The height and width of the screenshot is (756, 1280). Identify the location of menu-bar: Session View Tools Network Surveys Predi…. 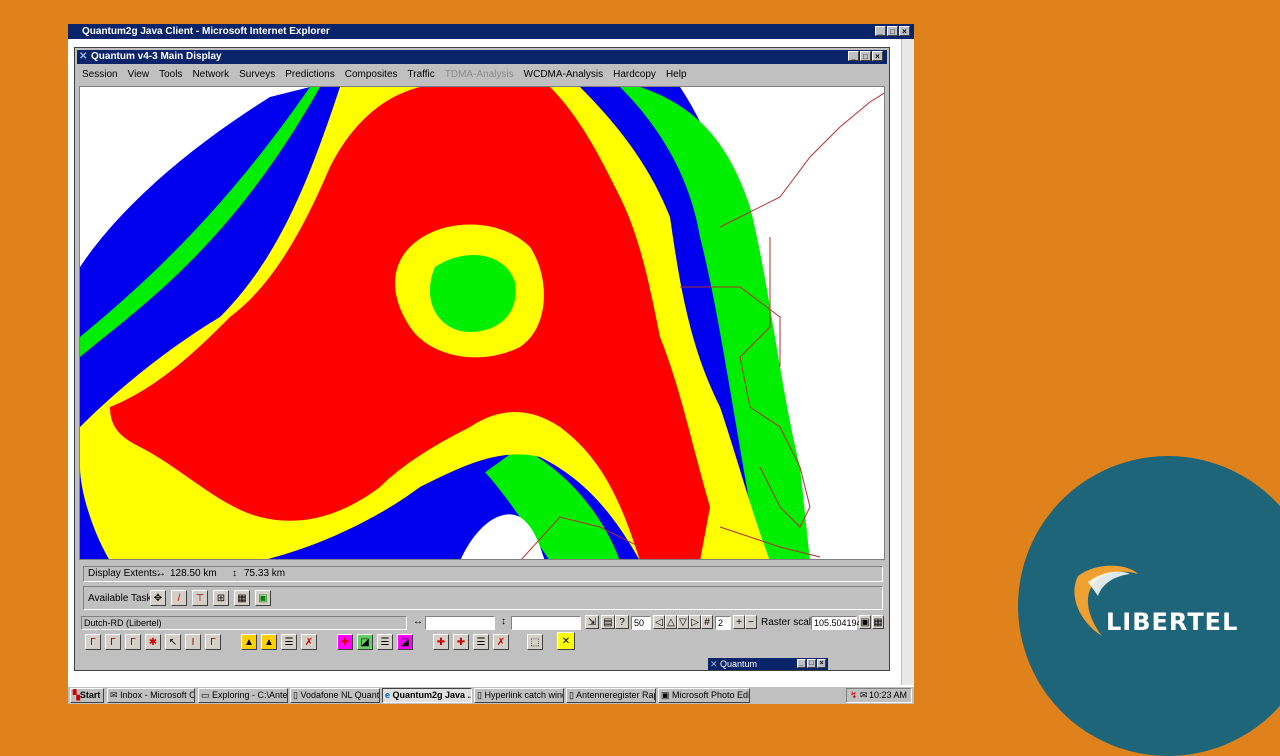
(482, 75).